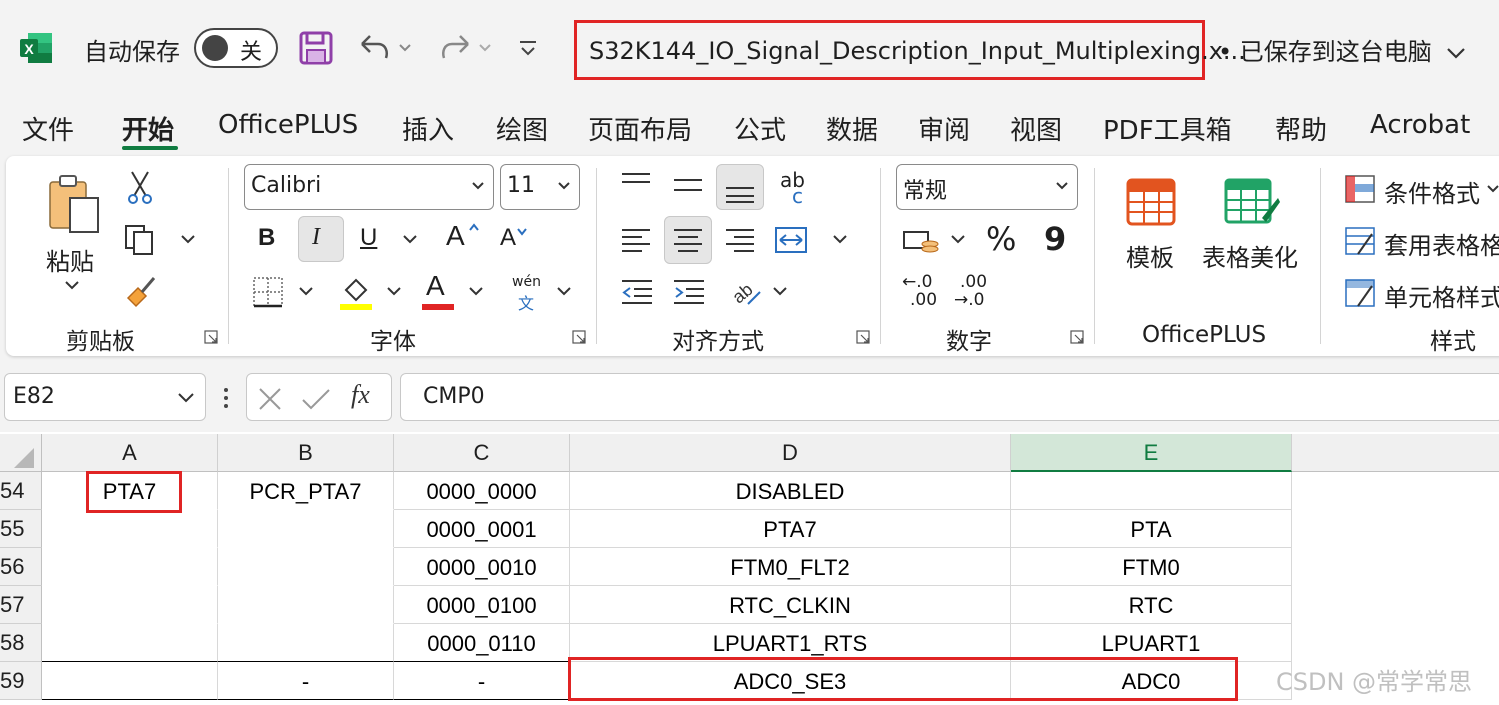 The image size is (1499, 705). Describe the element at coordinates (482, 643) in the screenshot. I see `cell-c58: 0000_0110` at that location.